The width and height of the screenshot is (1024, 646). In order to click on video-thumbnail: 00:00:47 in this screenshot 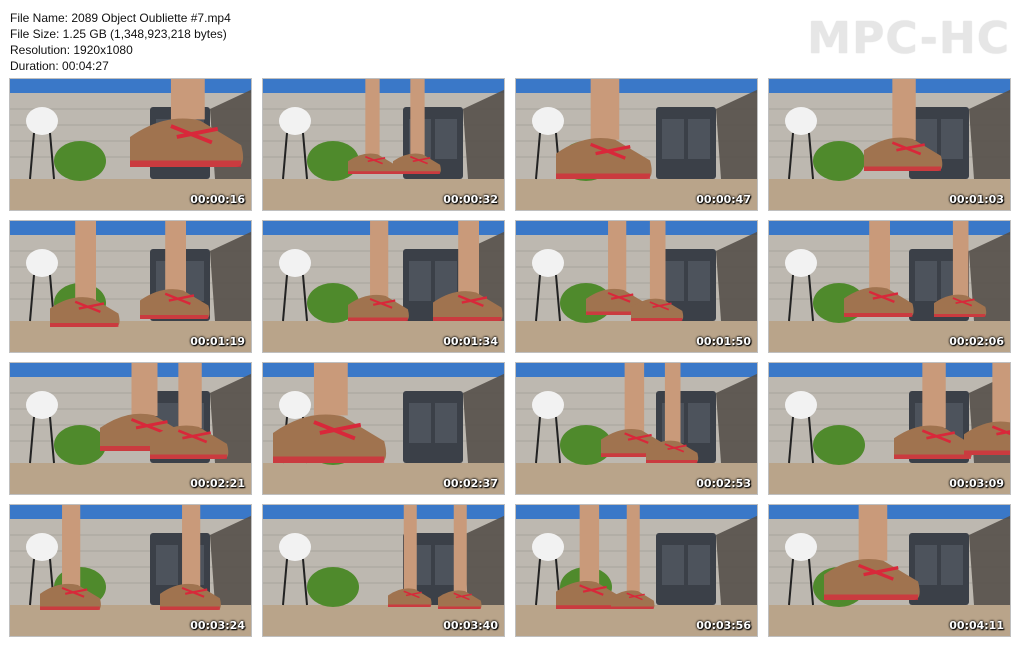, I will do `click(636, 144)`.